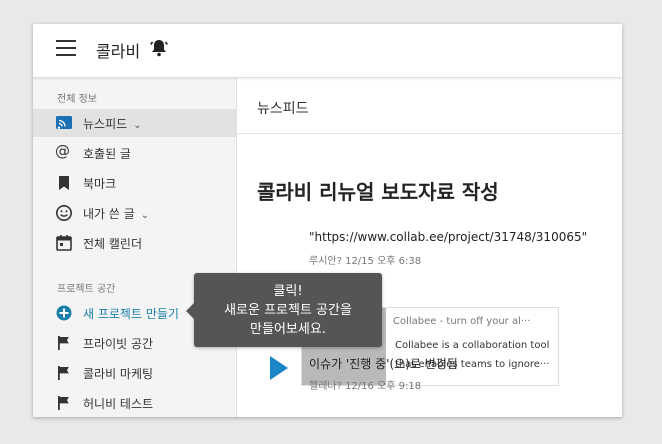  What do you see at coordinates (118, 344) in the screenshot?
I see `sidebar-item-label: 프라이빗 공간` at bounding box center [118, 344].